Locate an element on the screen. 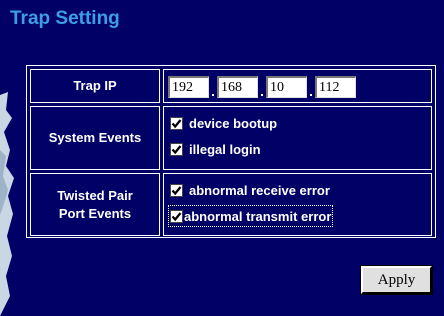  device-bootup-option: device bootup is located at coordinates (223, 123).